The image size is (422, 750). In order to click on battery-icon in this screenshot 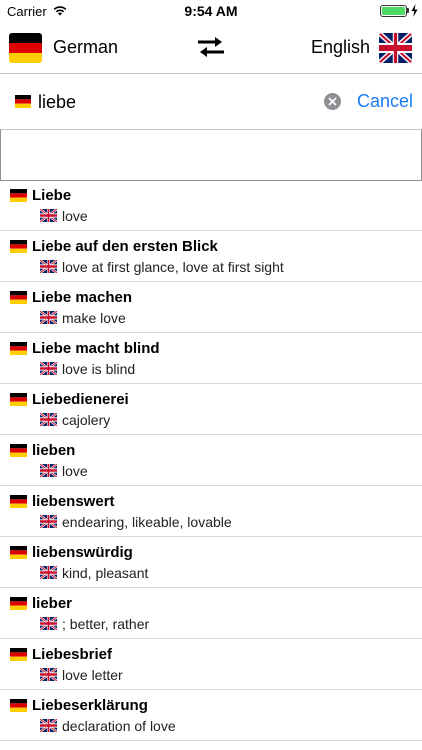, I will do `click(393, 11)`.